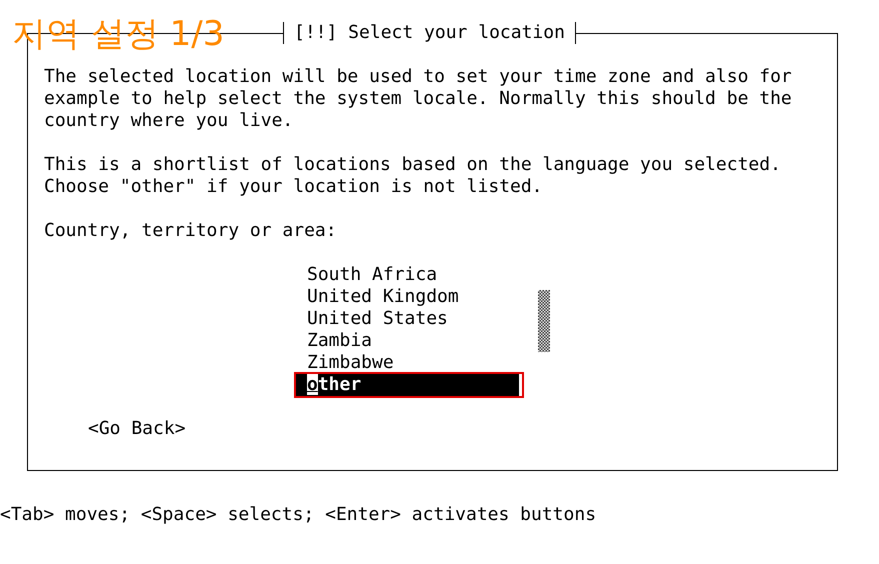 The image size is (879, 564). I want to click on location-option: United States, so click(409, 319).